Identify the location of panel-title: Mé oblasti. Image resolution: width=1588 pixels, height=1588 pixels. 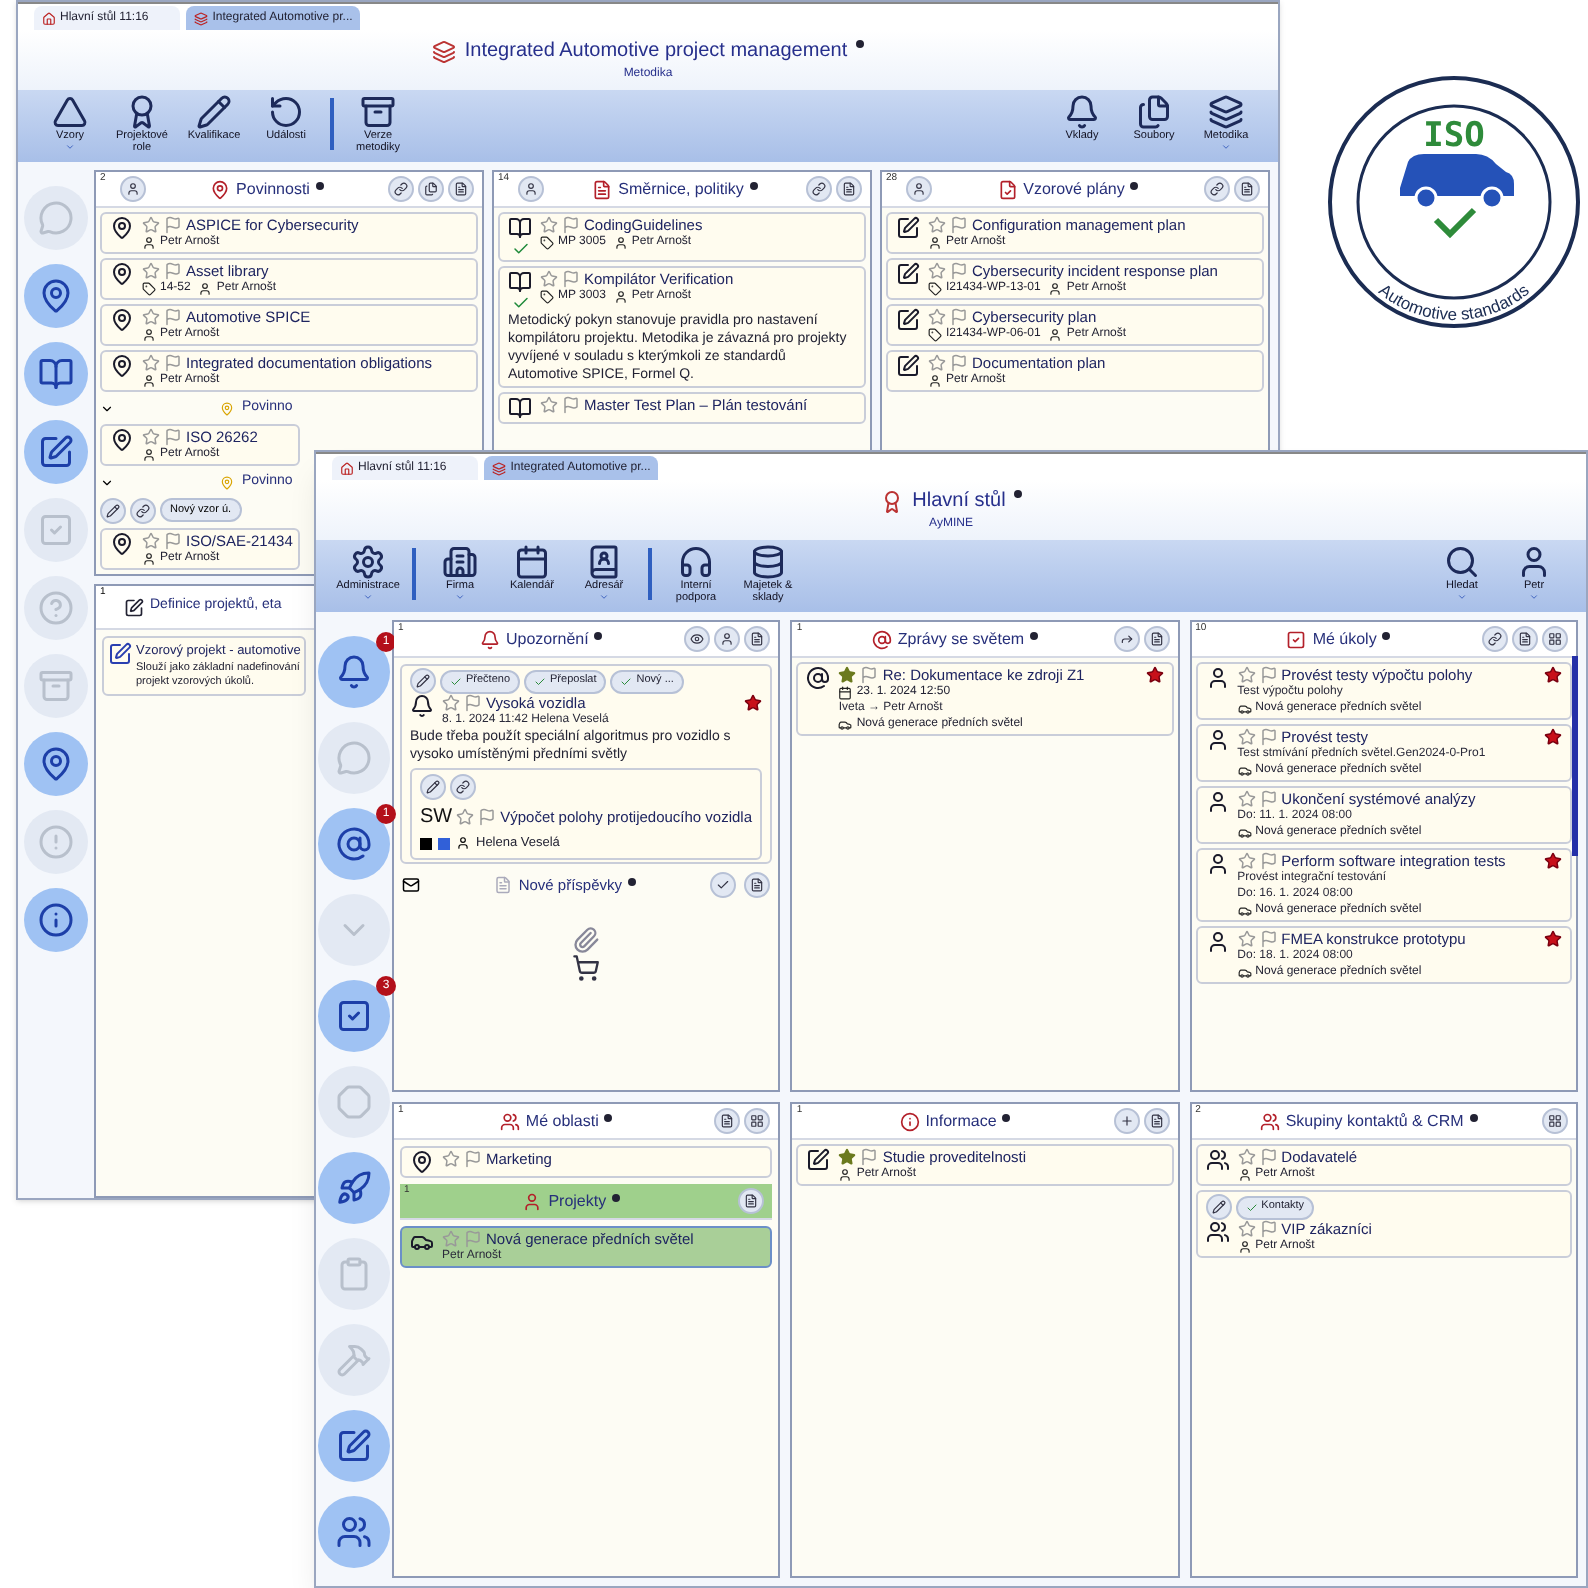
(562, 1121).